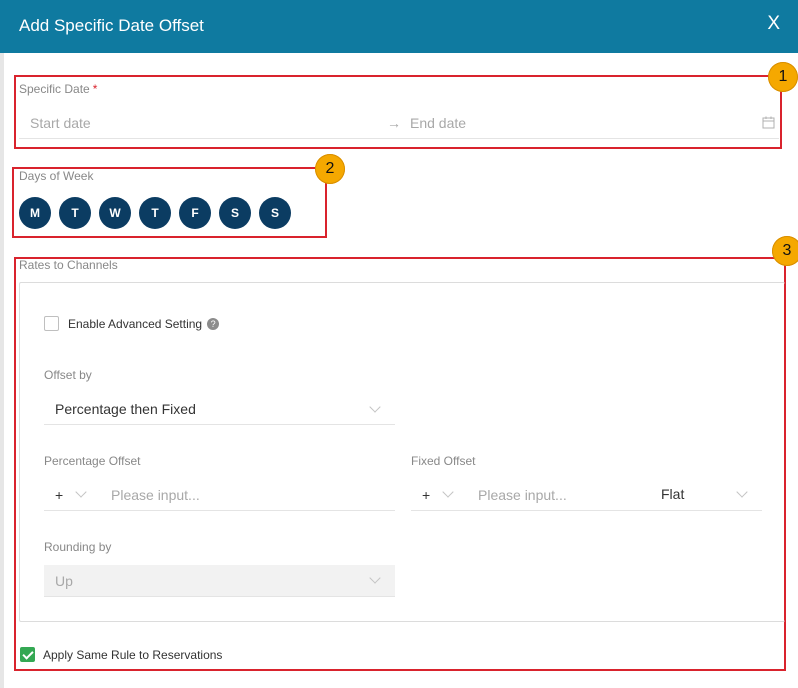  I want to click on day-button-wednesday: W, so click(115, 213).